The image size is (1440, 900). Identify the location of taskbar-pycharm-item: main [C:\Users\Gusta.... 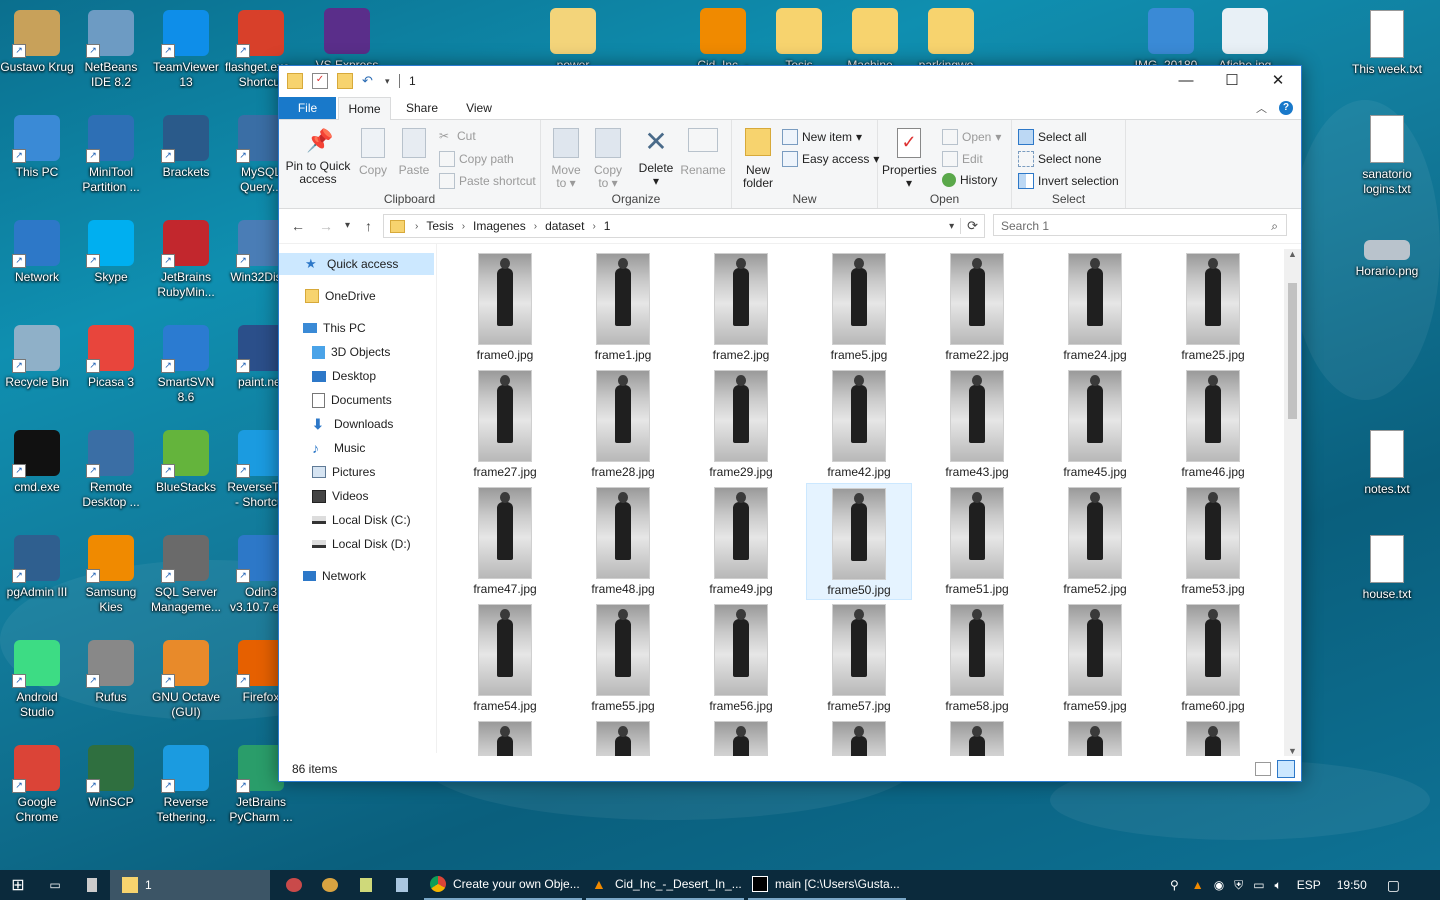
(827, 885).